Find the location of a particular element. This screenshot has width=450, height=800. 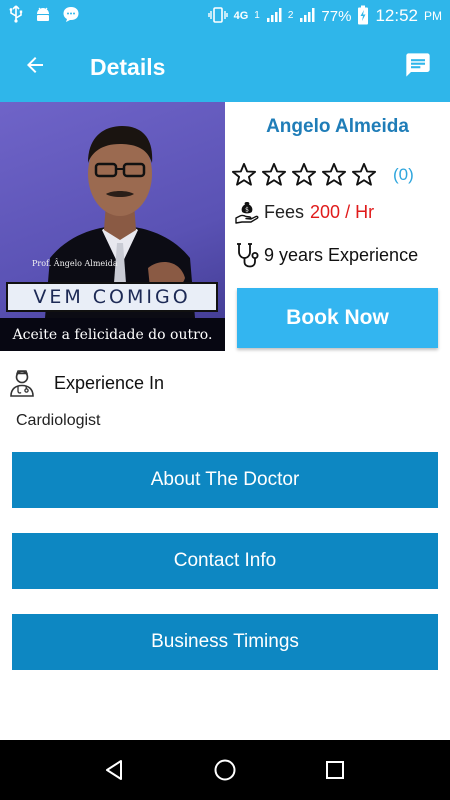

android-icon is located at coordinates (43, 16).